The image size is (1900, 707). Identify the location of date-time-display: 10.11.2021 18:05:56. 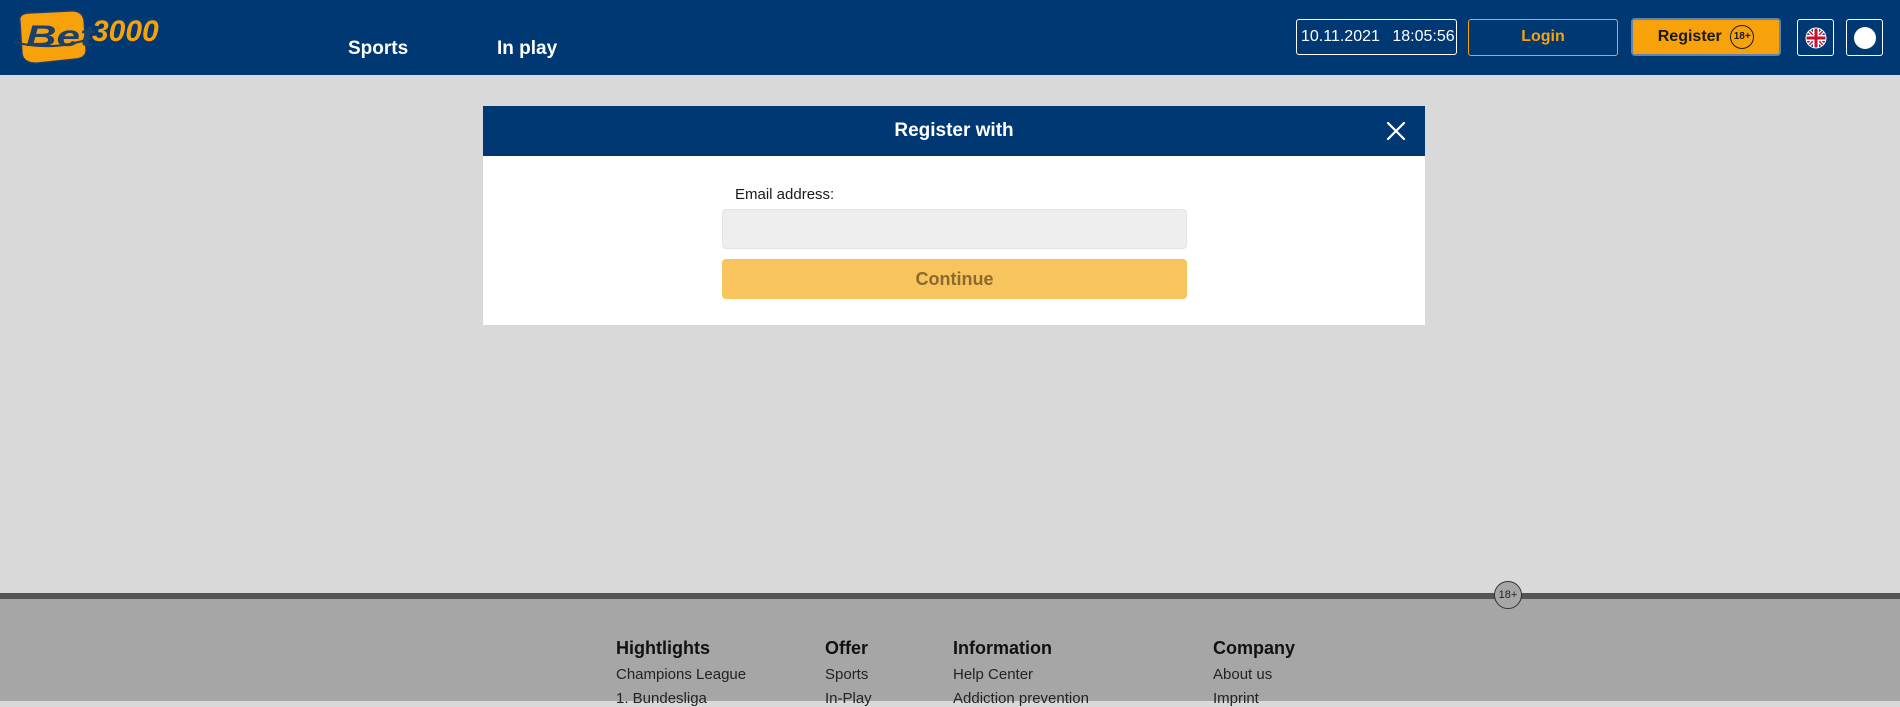
(1376, 37).